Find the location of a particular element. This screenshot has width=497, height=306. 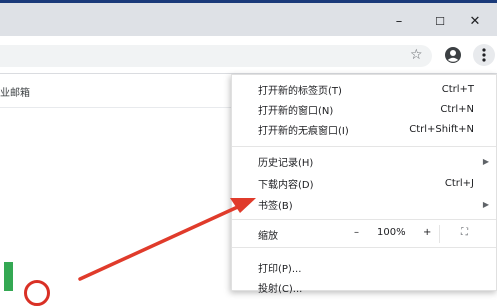

toolbar: ☆ is located at coordinates (248, 55).